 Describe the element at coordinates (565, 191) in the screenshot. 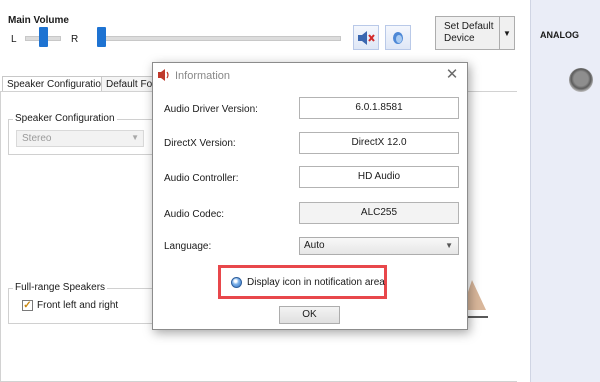

I see `connector-panel` at that location.